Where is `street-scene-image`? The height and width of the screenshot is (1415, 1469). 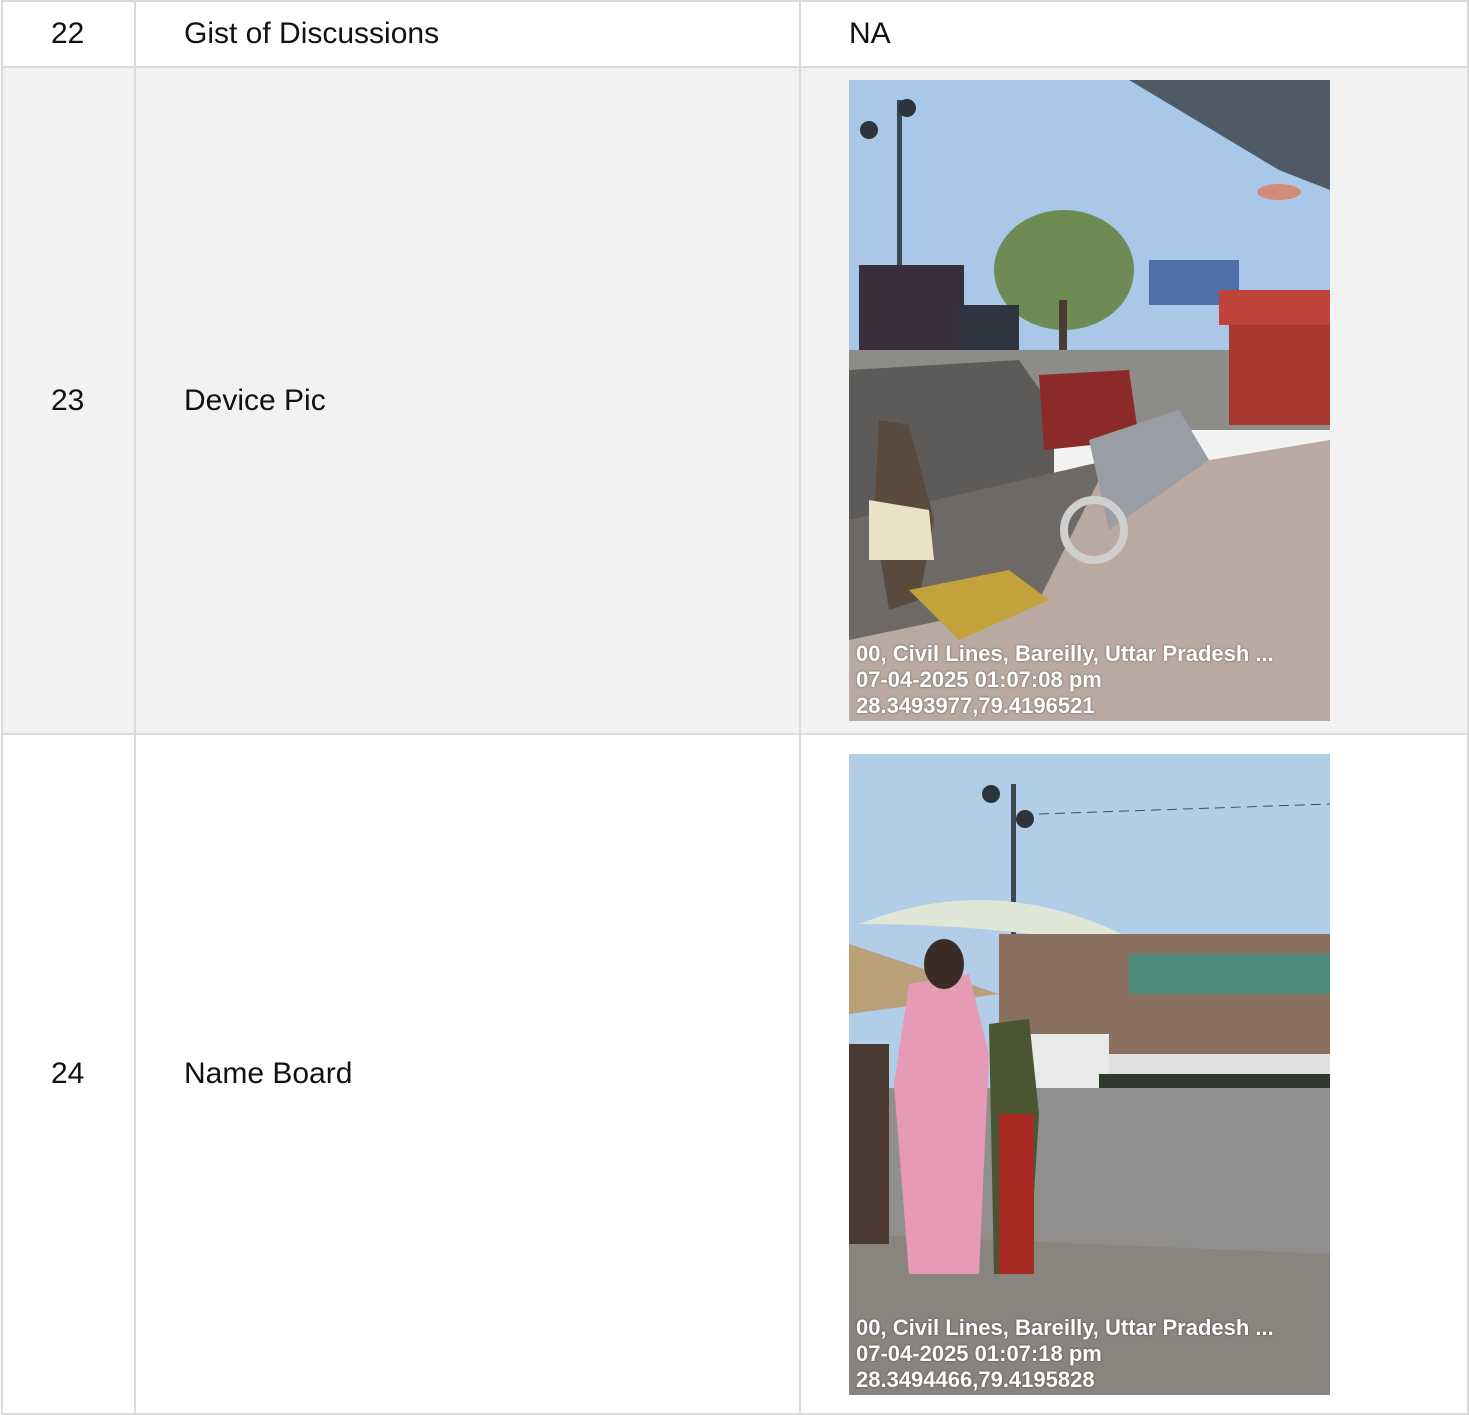
street-scene-image is located at coordinates (1089, 400).